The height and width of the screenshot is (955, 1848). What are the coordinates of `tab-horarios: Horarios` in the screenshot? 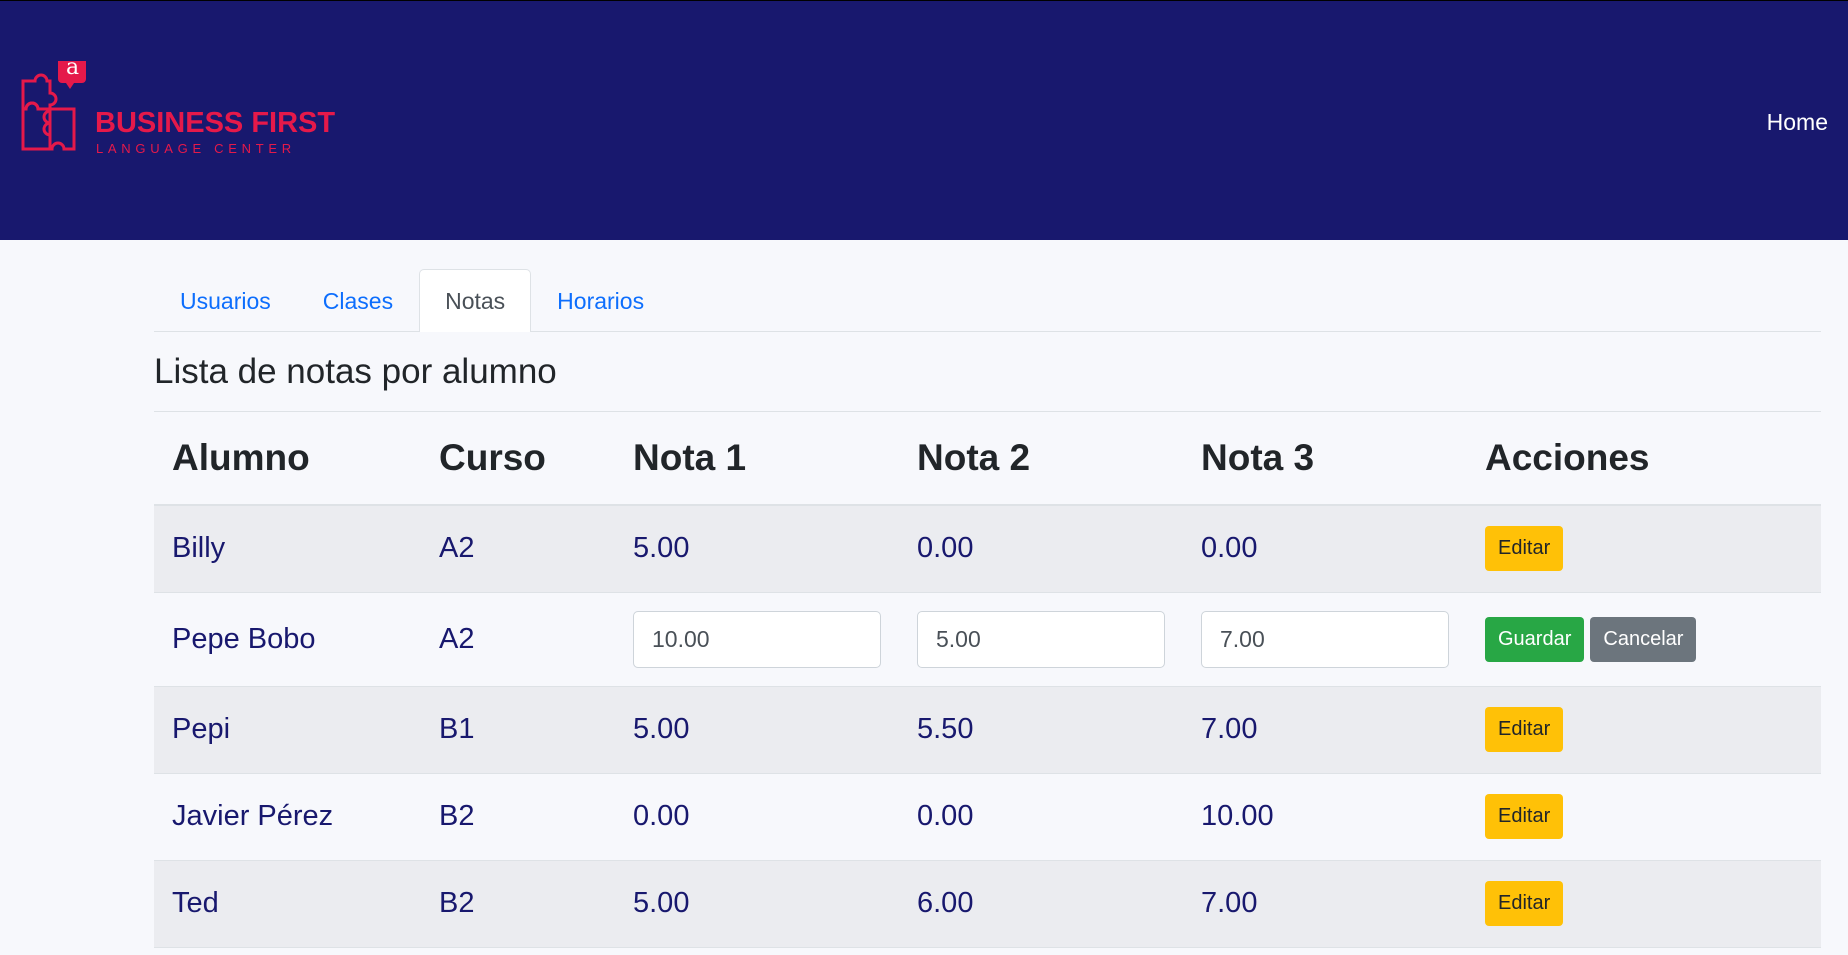 It's located at (600, 300).